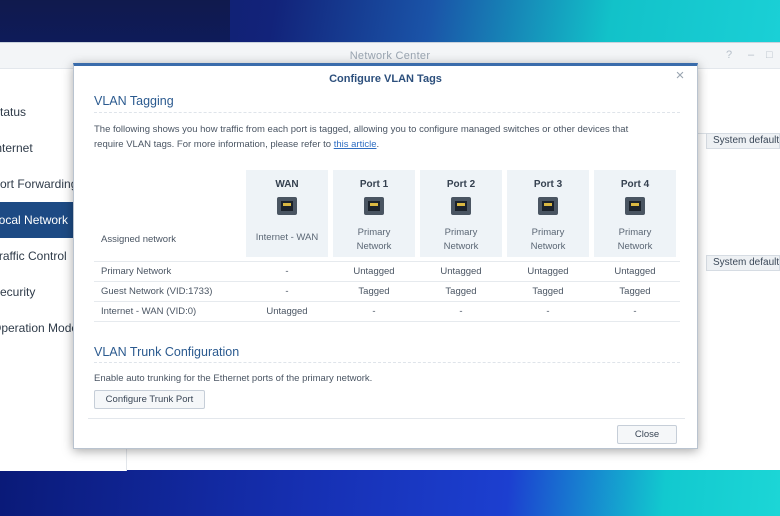 The width and height of the screenshot is (780, 516). I want to click on this-article-link: this article, so click(355, 144).